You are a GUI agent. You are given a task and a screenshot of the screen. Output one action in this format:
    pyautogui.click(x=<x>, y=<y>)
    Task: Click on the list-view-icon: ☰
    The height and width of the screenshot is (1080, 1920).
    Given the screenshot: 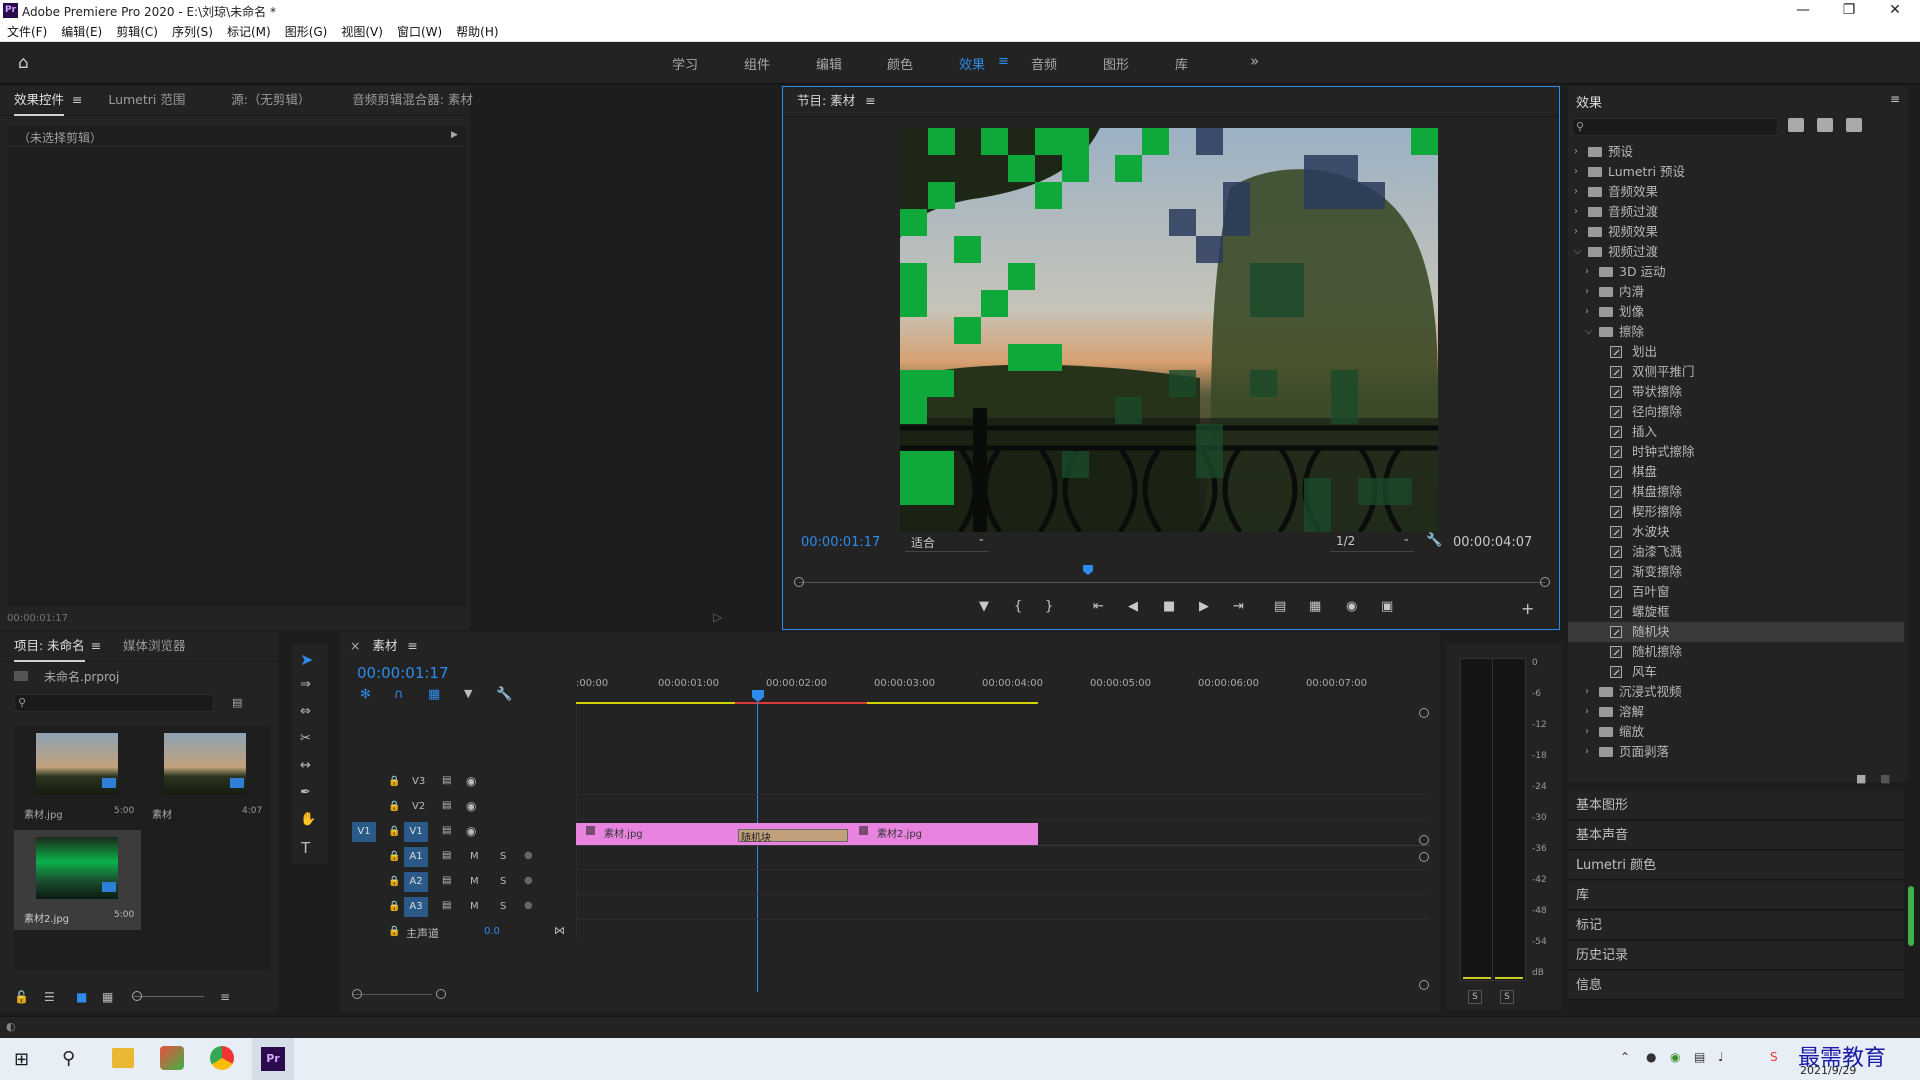 What is the action you would take?
    pyautogui.click(x=49, y=997)
    